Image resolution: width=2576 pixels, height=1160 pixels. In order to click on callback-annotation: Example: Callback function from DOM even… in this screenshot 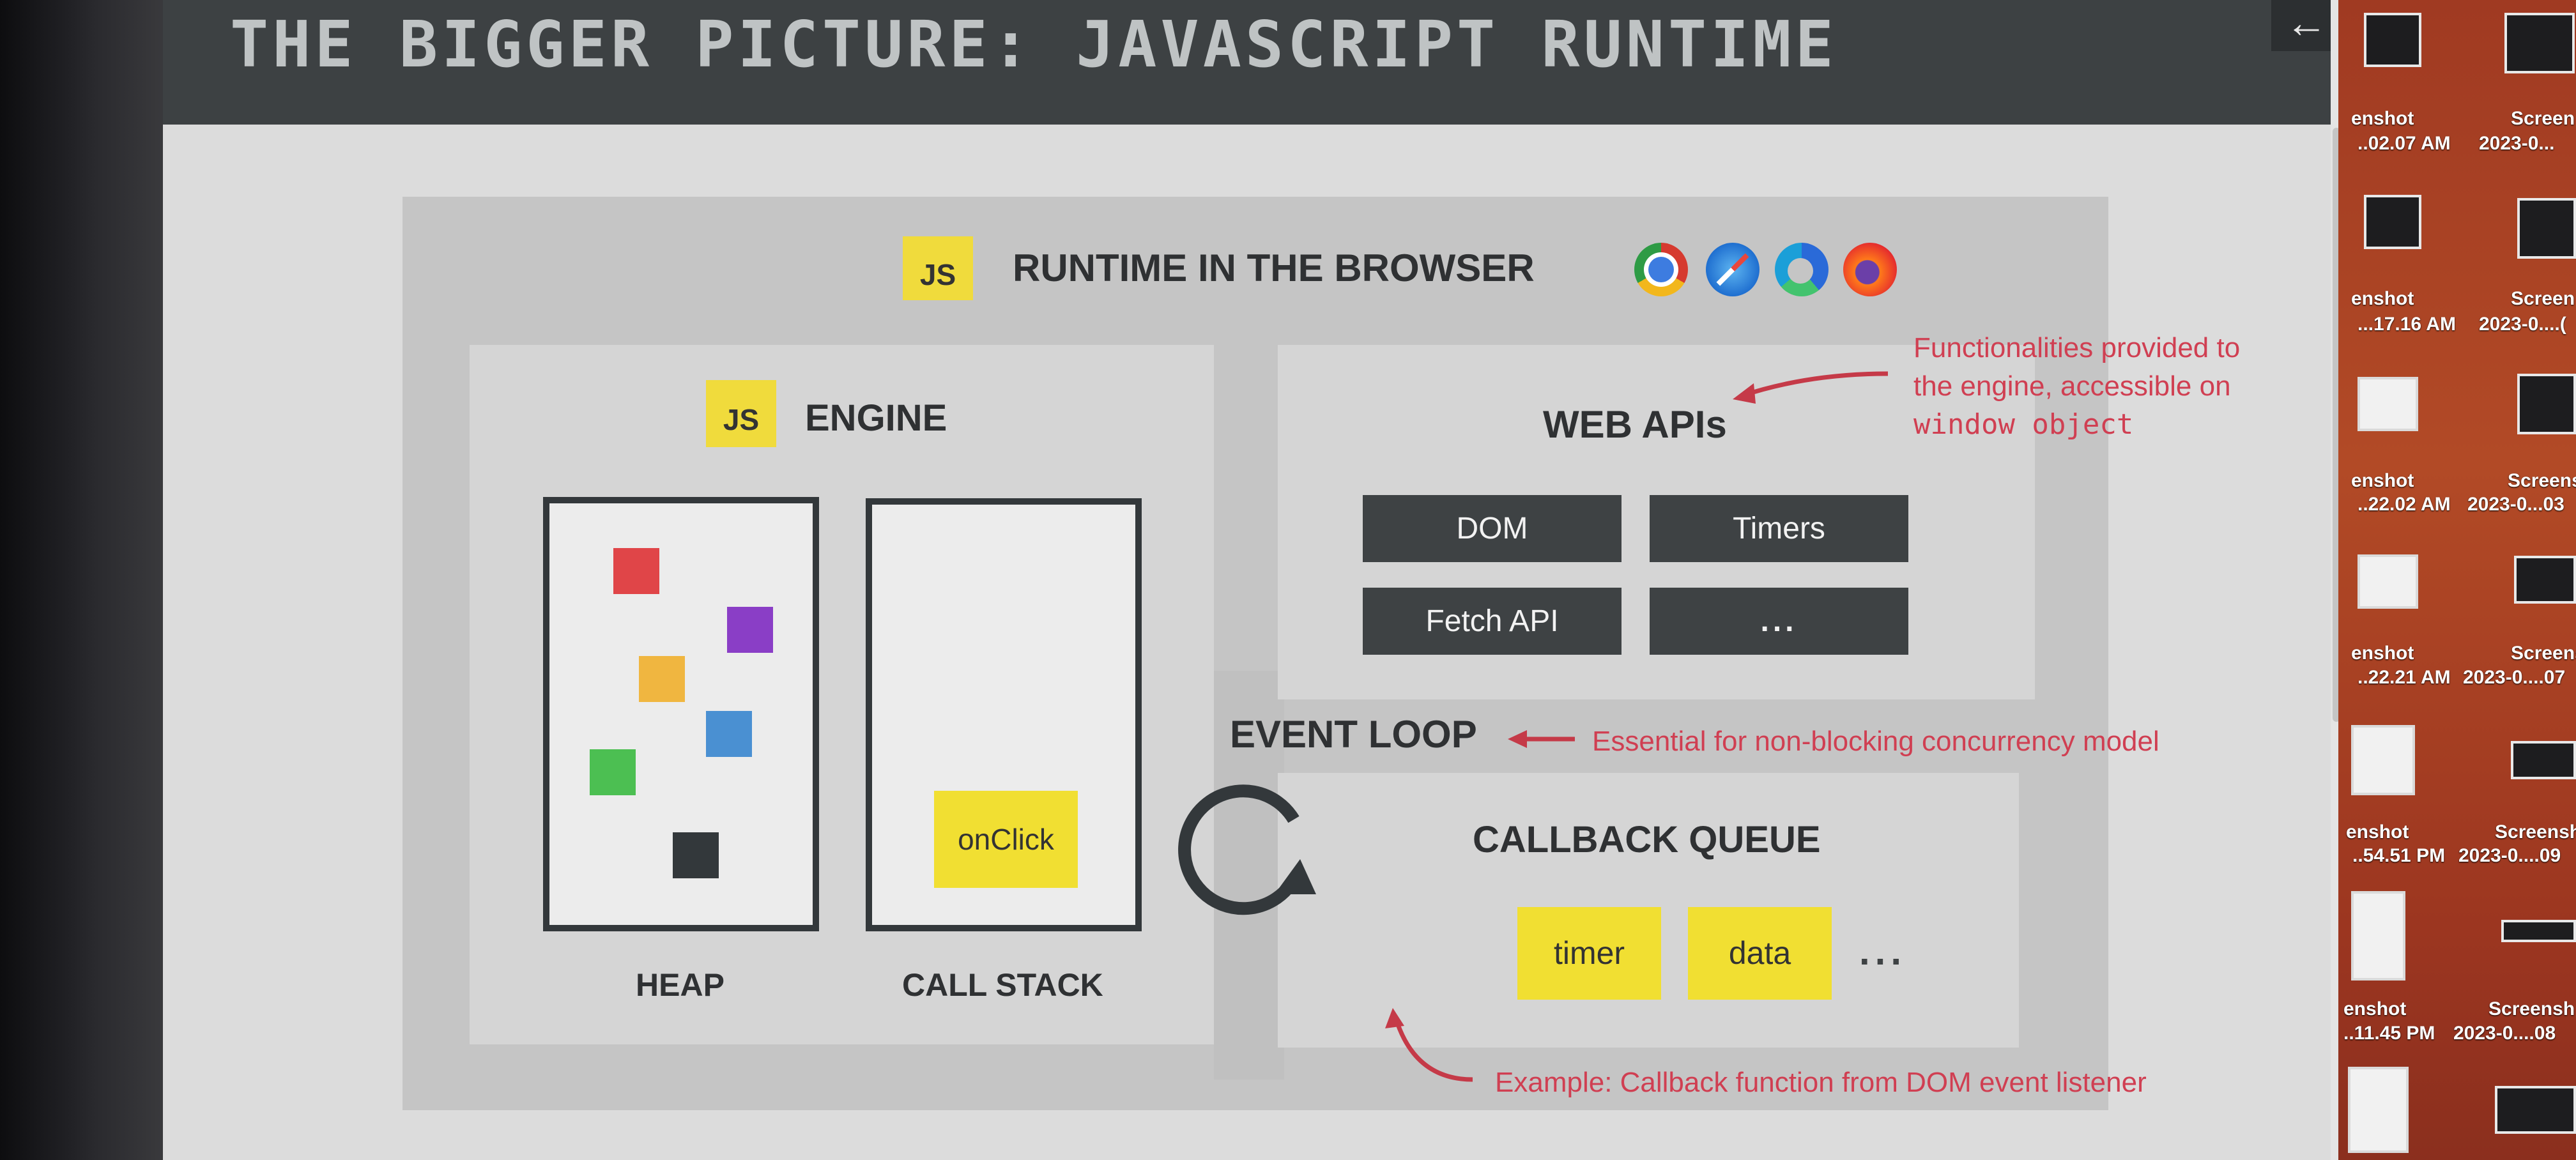, I will do `click(1821, 1082)`.